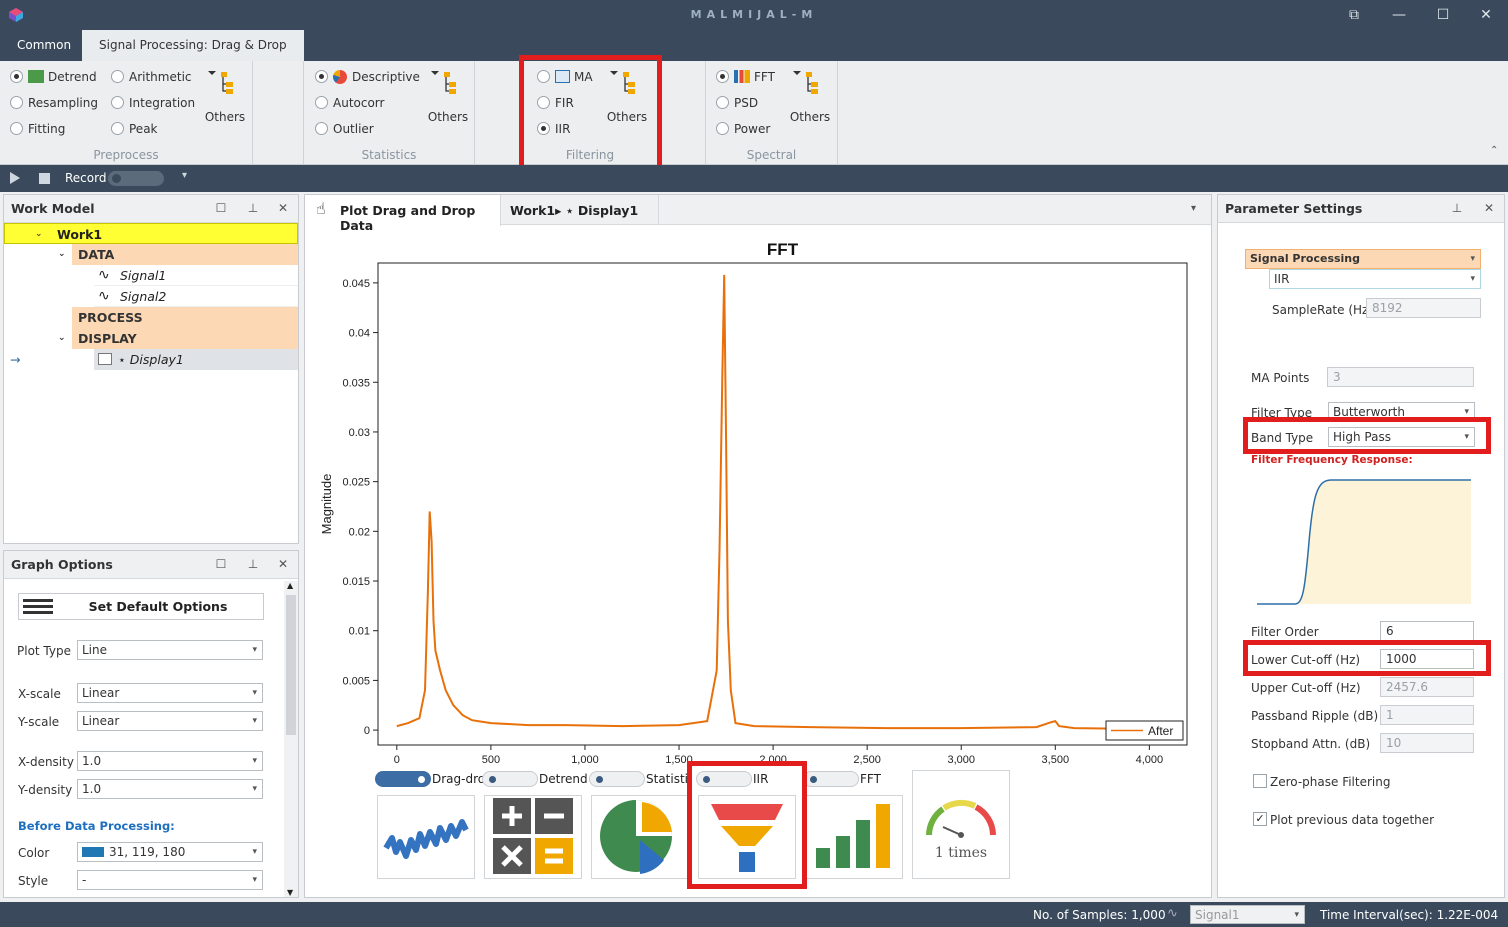 The width and height of the screenshot is (1508, 927). Describe the element at coordinates (1427, 715) in the screenshot. I see `passband-ripple-field: 1` at that location.